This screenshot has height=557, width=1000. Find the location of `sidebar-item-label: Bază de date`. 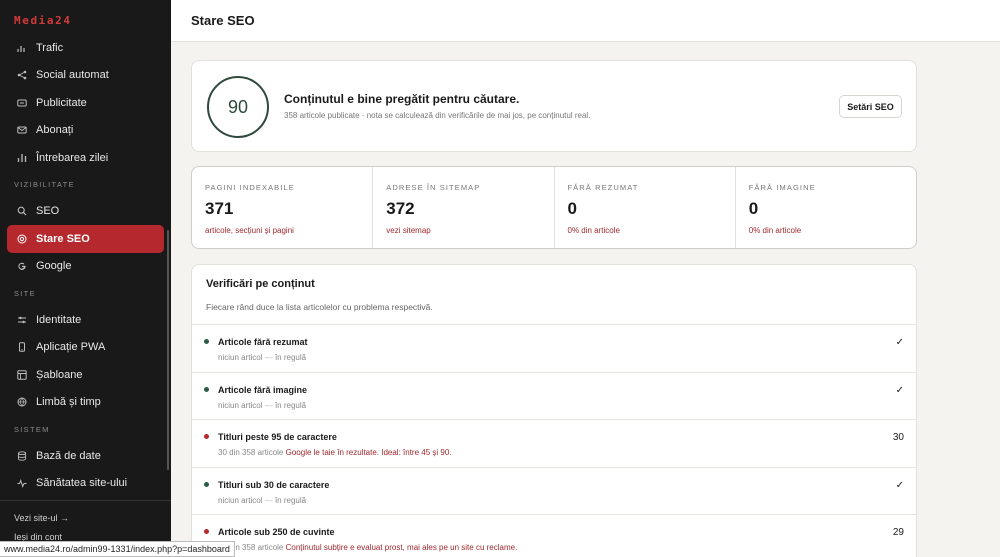

sidebar-item-label: Bază de date is located at coordinates (68, 455).